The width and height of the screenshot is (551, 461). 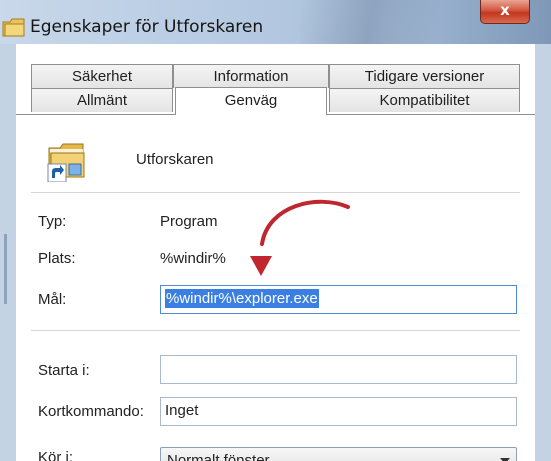 What do you see at coordinates (338, 369) in the screenshot?
I see `start-in-input` at bounding box center [338, 369].